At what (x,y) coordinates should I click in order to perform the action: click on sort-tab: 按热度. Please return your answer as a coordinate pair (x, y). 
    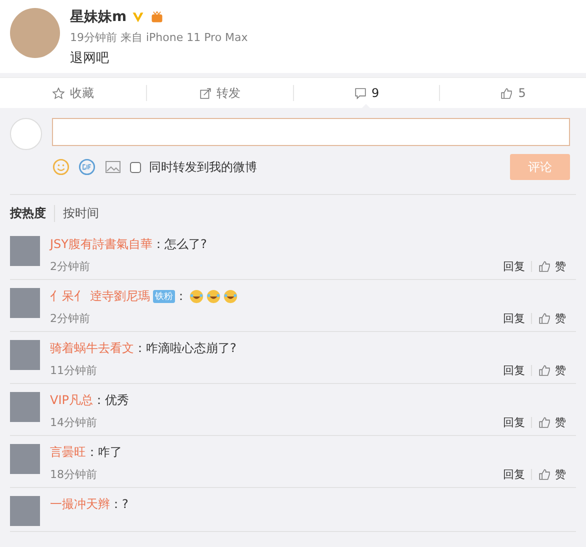
    Looking at the image, I should click on (32, 213).